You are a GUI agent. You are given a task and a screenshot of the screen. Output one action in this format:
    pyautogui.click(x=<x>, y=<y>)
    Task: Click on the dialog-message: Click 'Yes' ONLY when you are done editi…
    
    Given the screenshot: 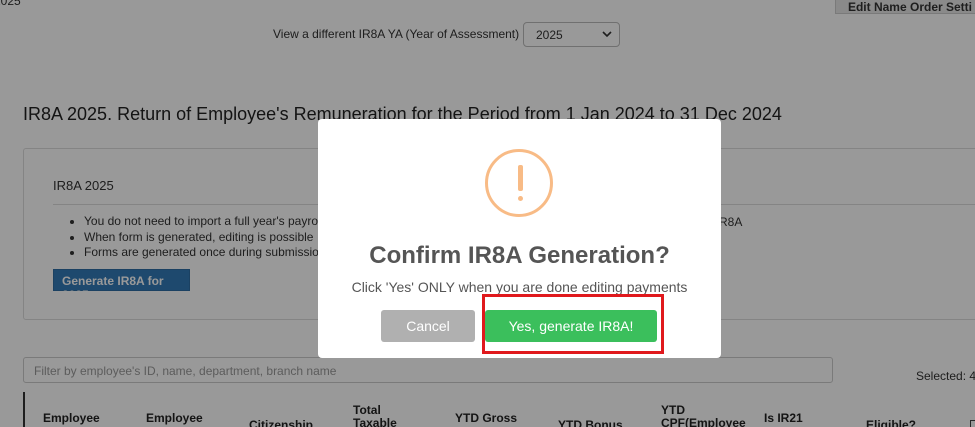 What is the action you would take?
    pyautogui.click(x=519, y=287)
    